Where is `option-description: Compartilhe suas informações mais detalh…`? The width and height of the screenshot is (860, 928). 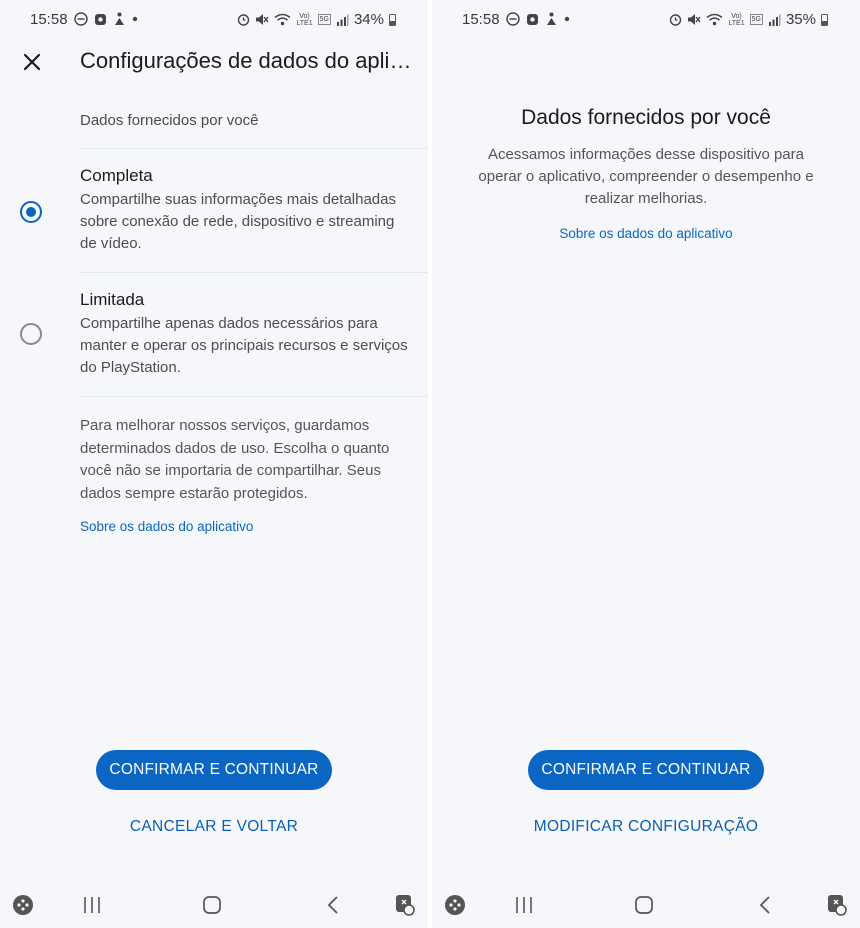 option-description: Compartilhe suas informações mais detalh… is located at coordinates (238, 221).